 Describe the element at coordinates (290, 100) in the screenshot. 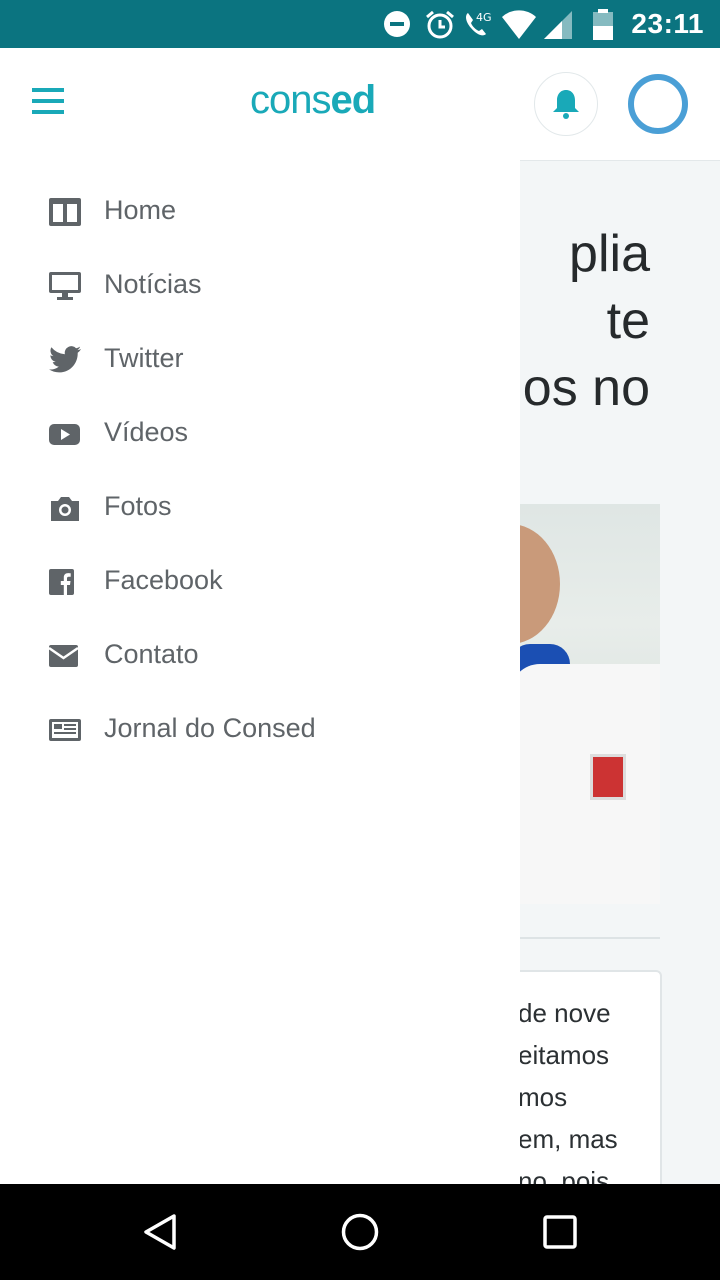

I see `logo-prefix: cons` at that location.